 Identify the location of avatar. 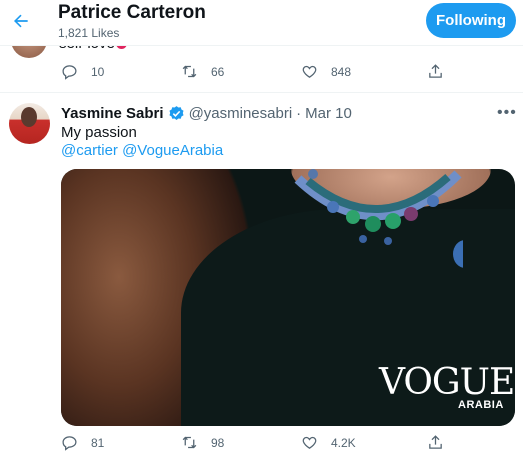
(29, 123).